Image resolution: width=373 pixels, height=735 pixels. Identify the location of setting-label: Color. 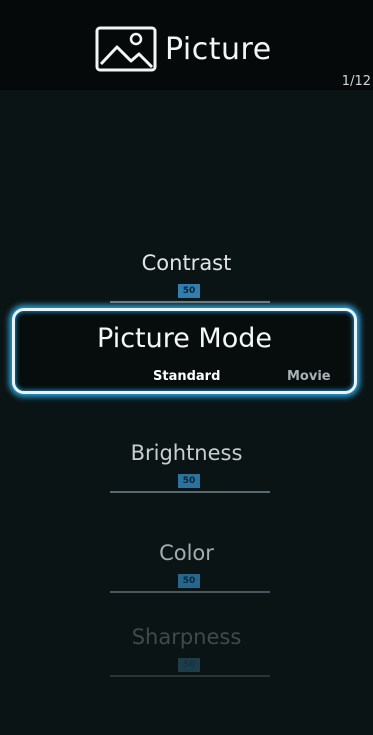
(186, 553).